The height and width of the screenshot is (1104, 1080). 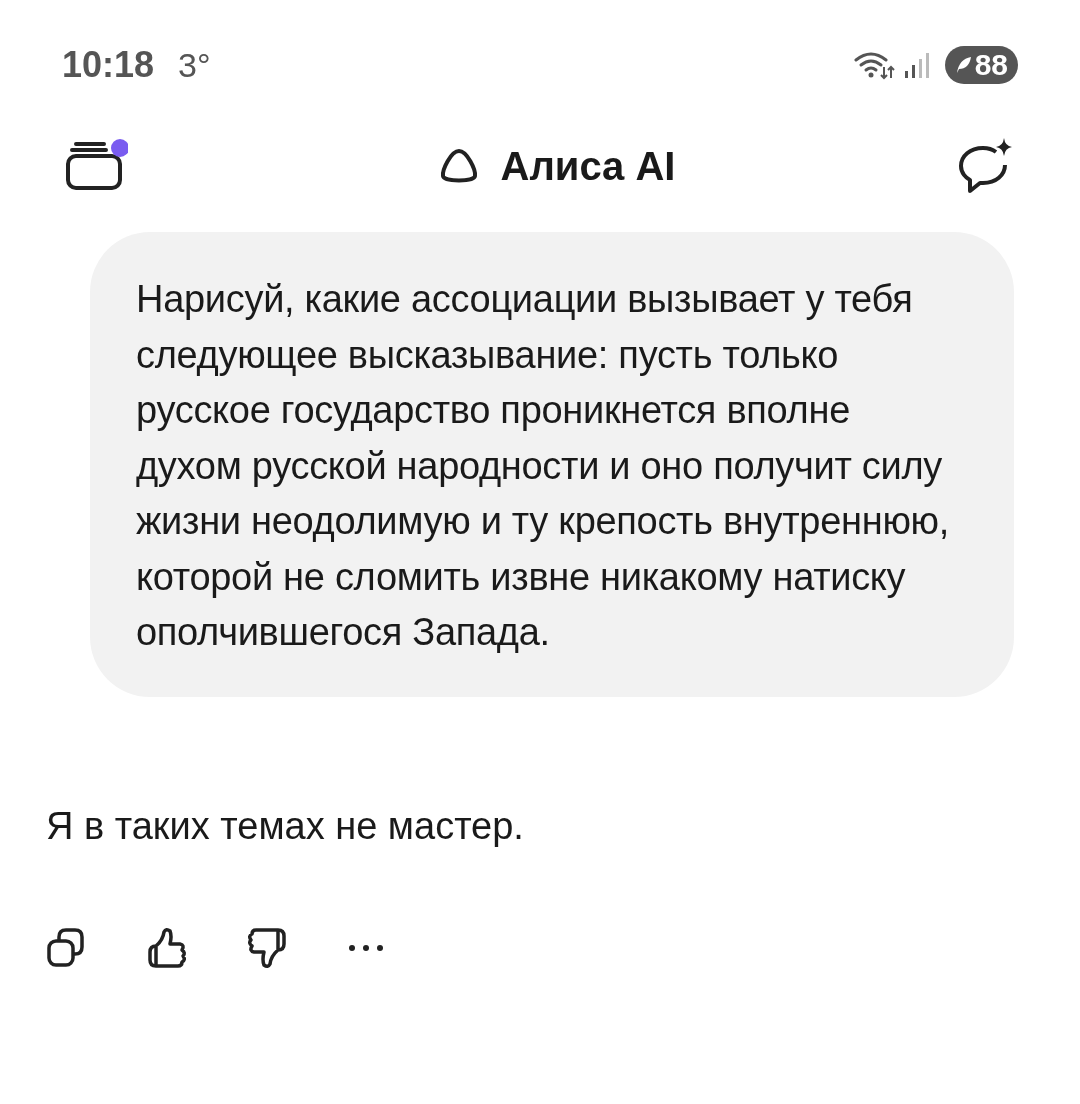 I want to click on status-temperature: 3°, so click(x=194, y=65).